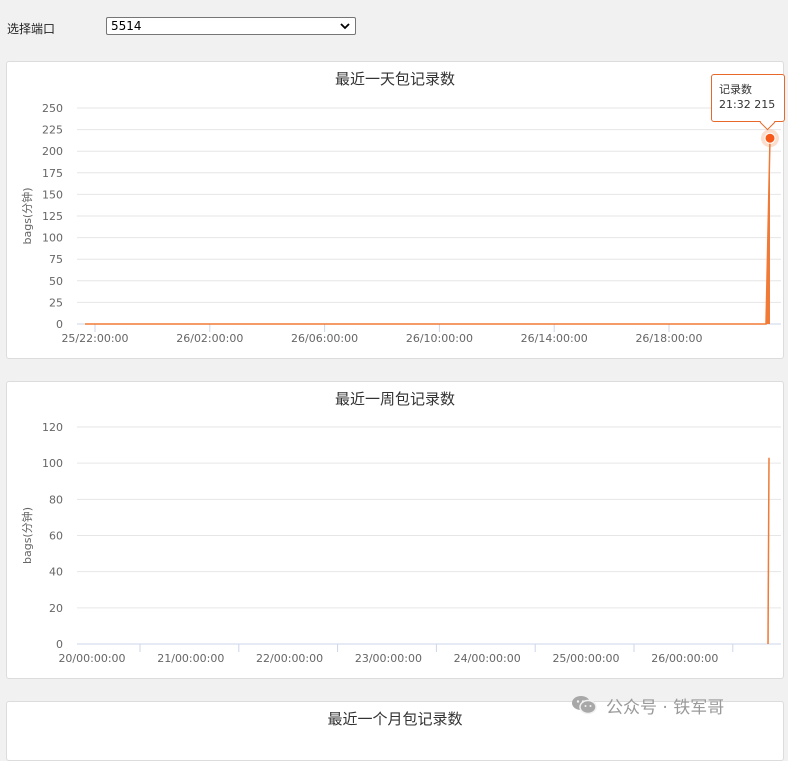 The width and height of the screenshot is (788, 761). I want to click on port-selector-row: 选择端口 5514, so click(394, 26).